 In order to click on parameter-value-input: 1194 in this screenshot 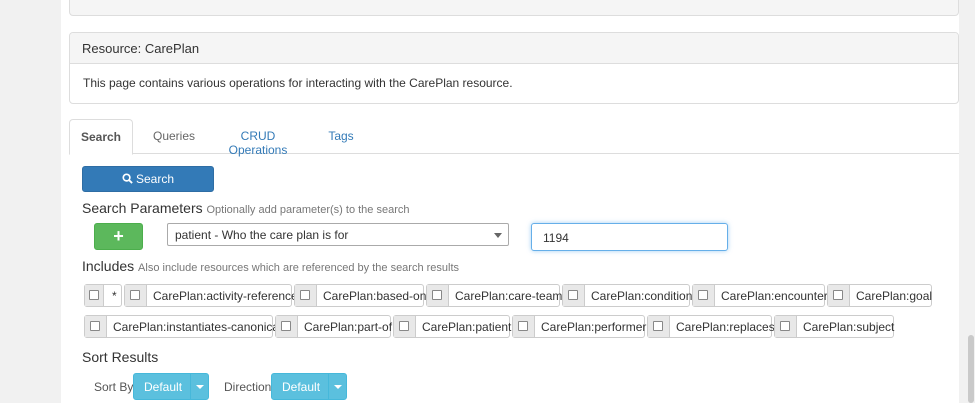, I will do `click(629, 237)`.